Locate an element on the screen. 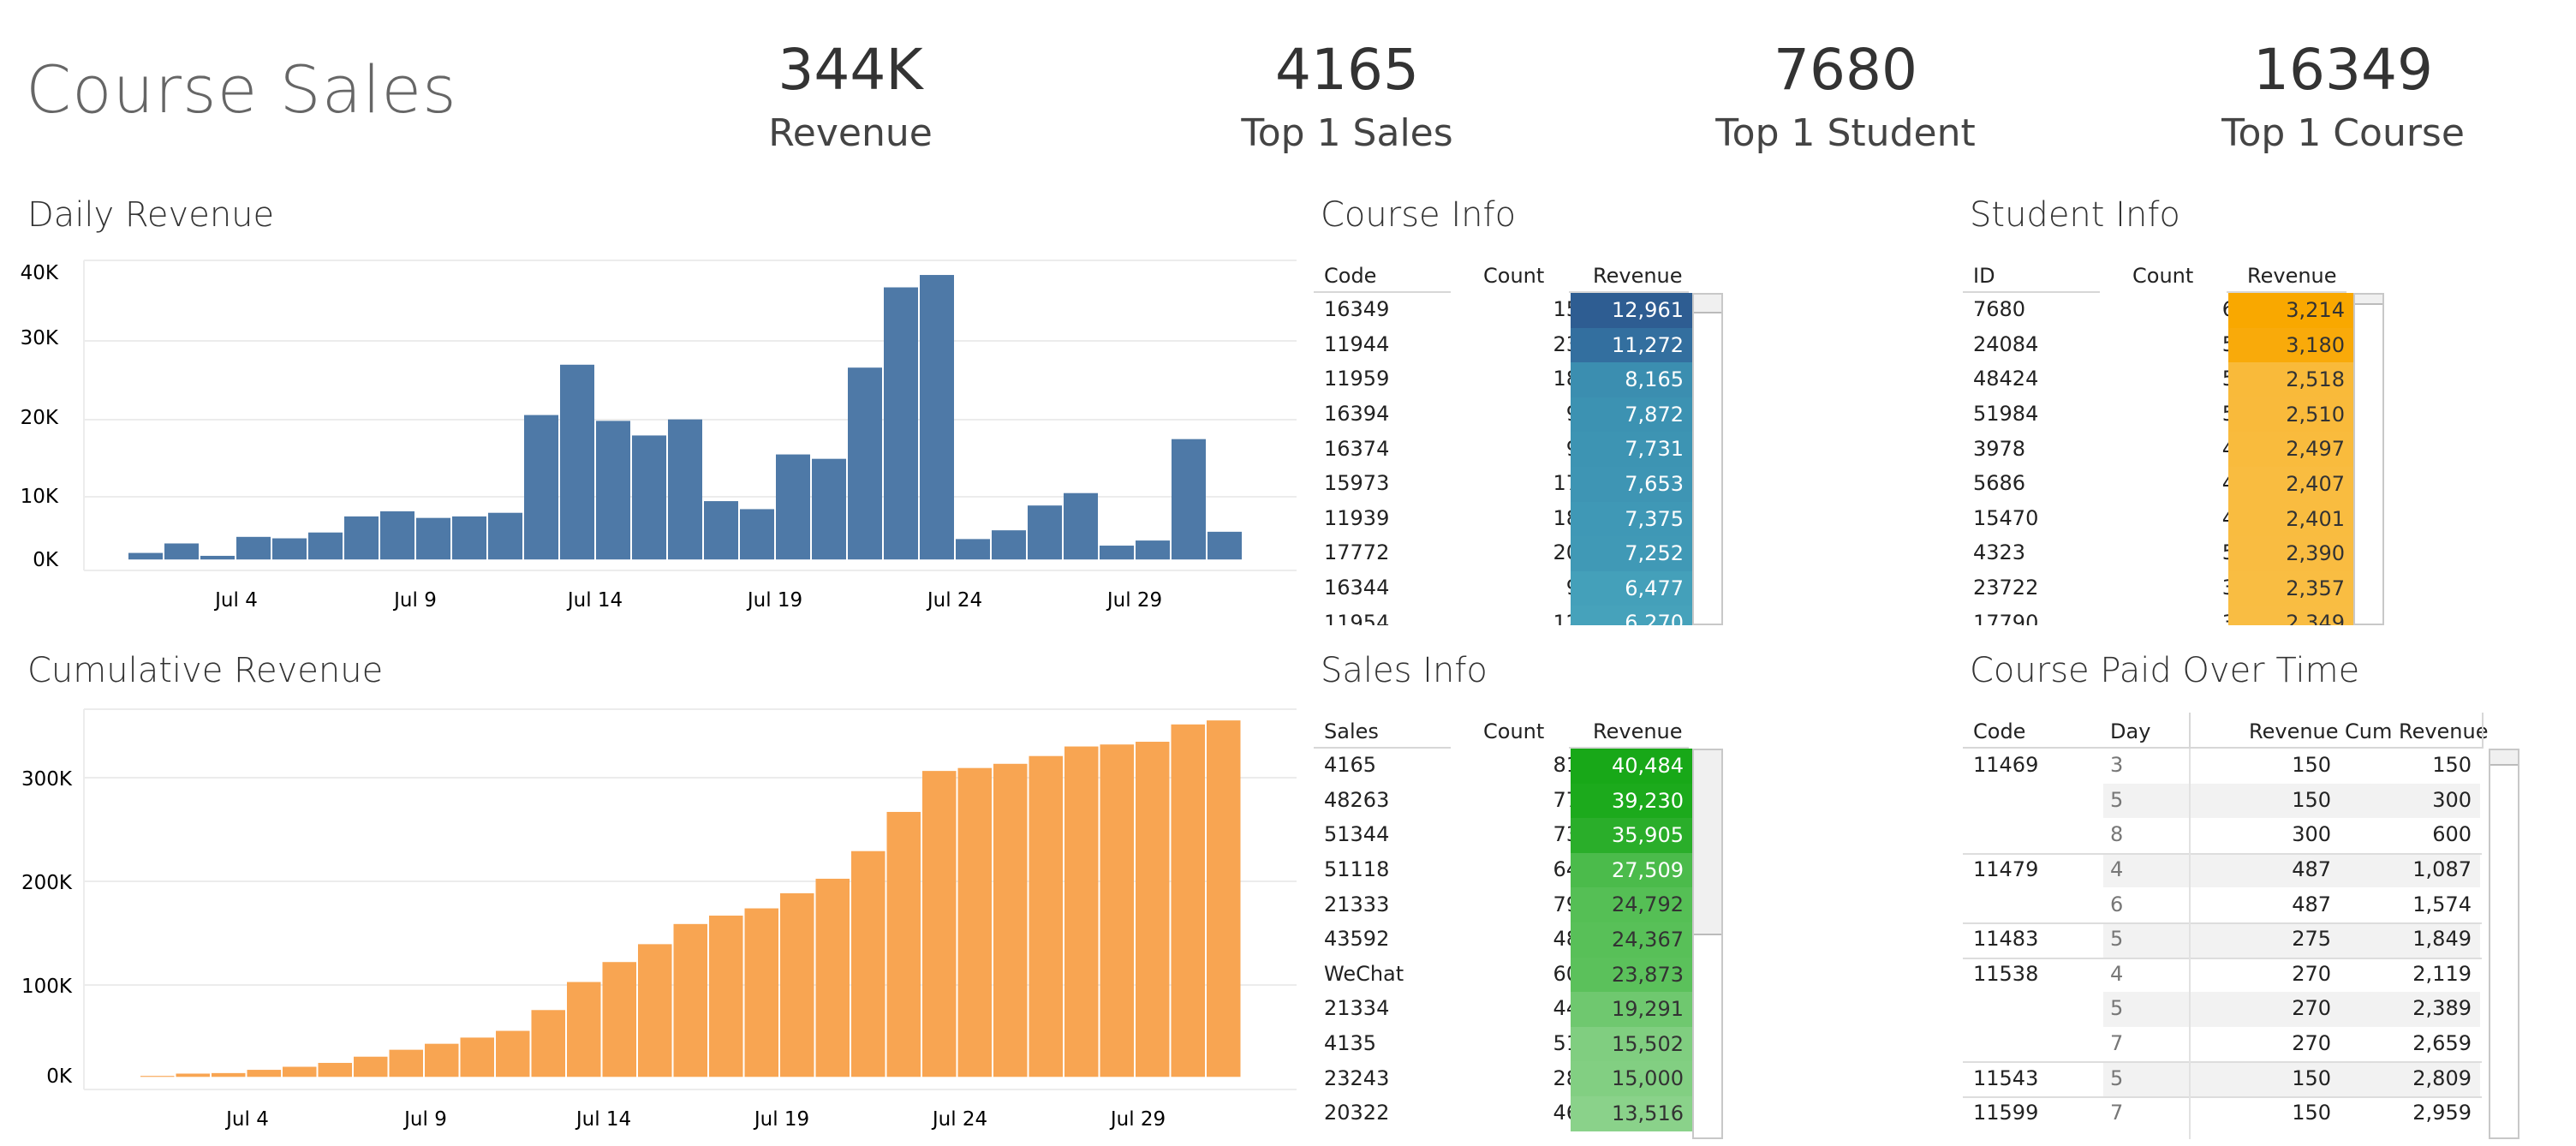 This screenshot has width=2576, height=1146. table-row: 11939 18 7,375 is located at coordinates (1503, 519).